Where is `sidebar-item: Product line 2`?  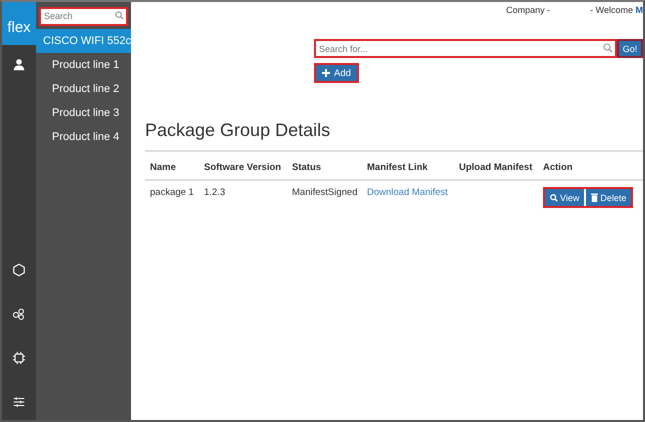
sidebar-item: Product line 2 is located at coordinates (83, 89).